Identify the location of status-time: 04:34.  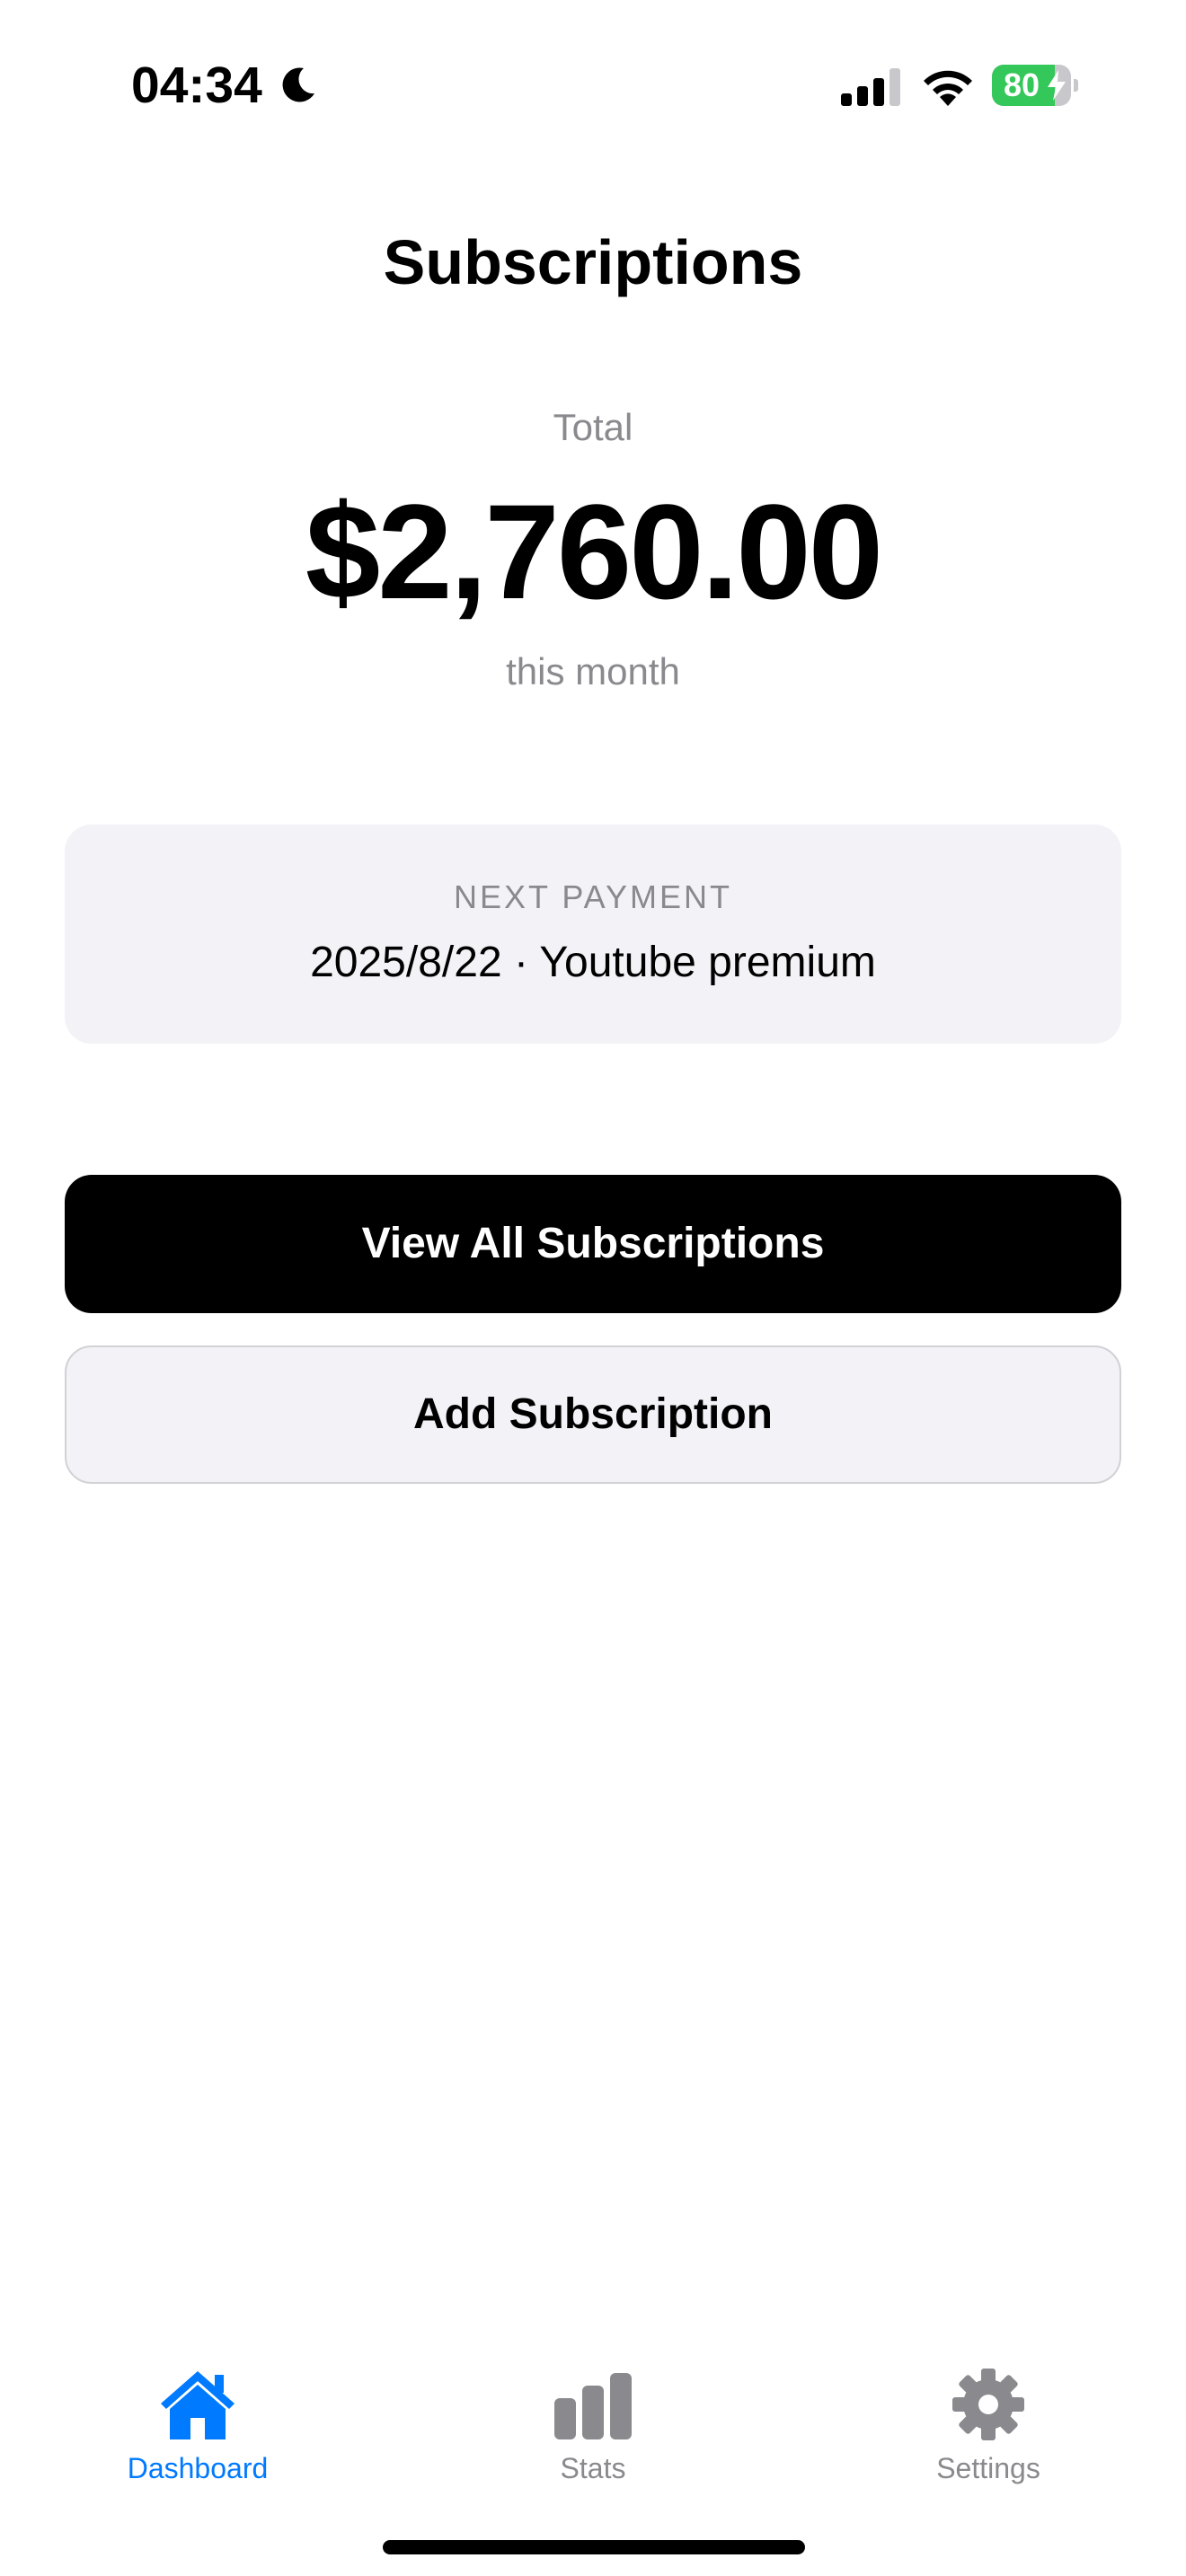
(196, 85).